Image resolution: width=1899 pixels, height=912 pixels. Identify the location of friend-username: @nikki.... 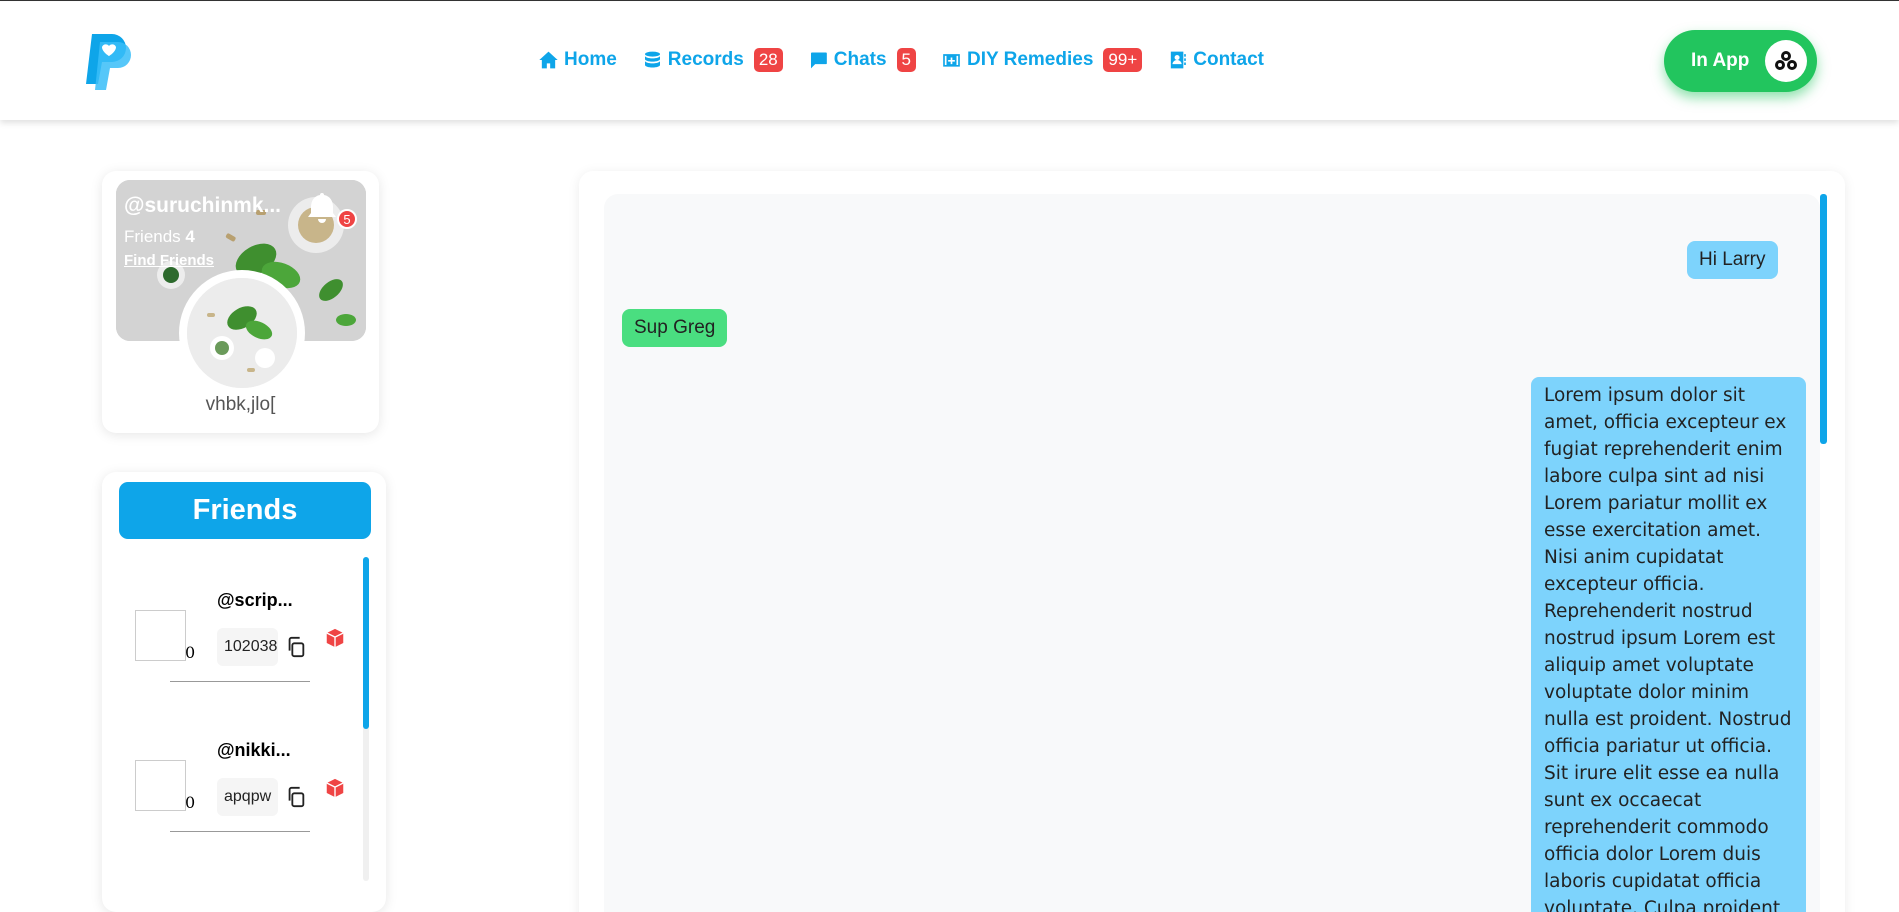
(254, 750).